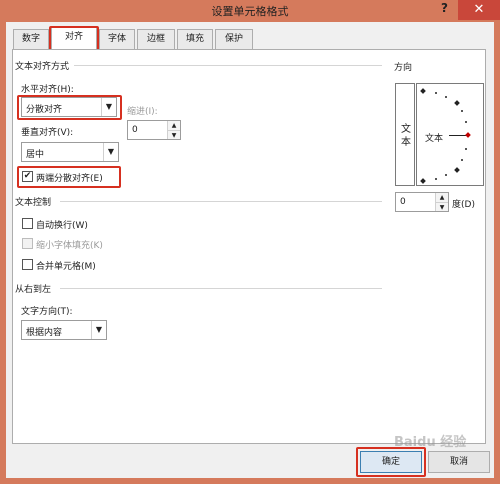 The width and height of the screenshot is (500, 484). Describe the element at coordinates (27, 243) in the screenshot. I see `shrink-to-fit-checkbox` at that location.